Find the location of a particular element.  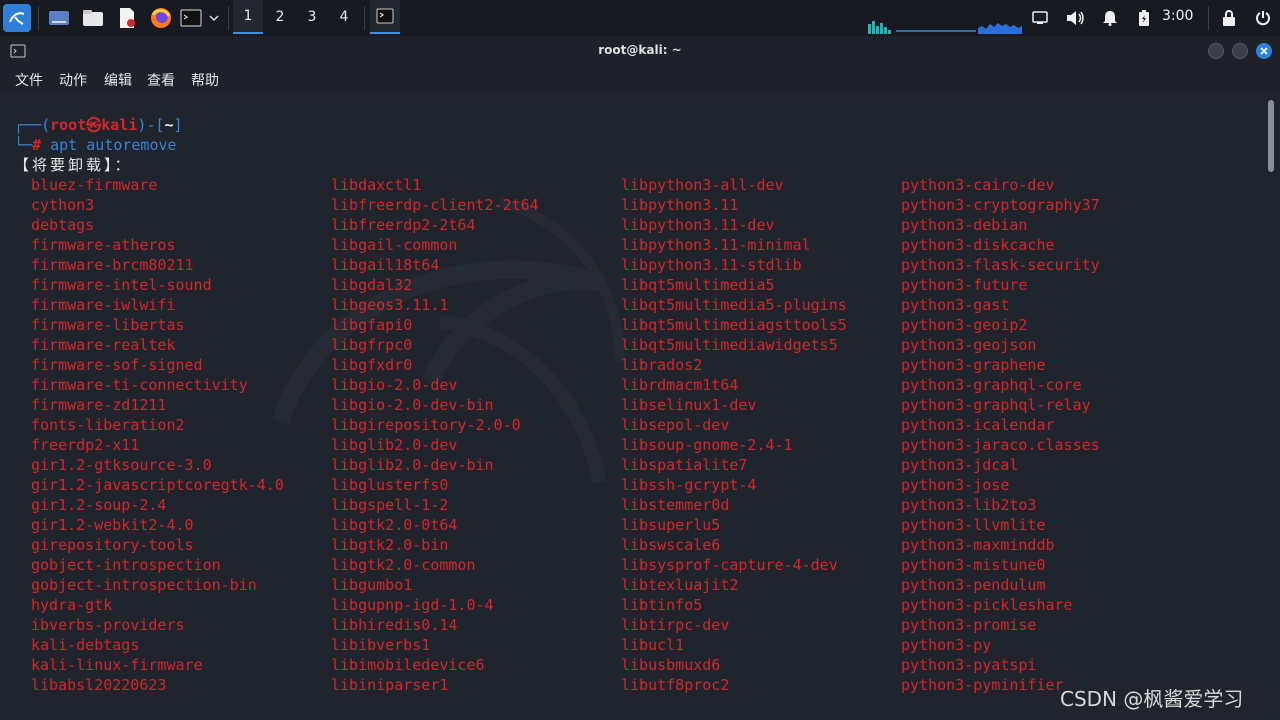

workspace-2: 2 is located at coordinates (280, 17).